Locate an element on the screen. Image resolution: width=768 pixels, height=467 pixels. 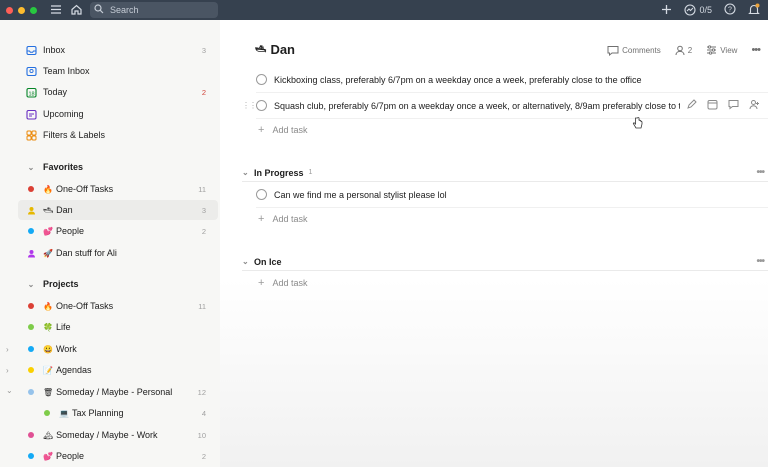
project-item-one-off-tasks: 🔥 One-Off Tasks 11 is located at coordinates (118, 306).